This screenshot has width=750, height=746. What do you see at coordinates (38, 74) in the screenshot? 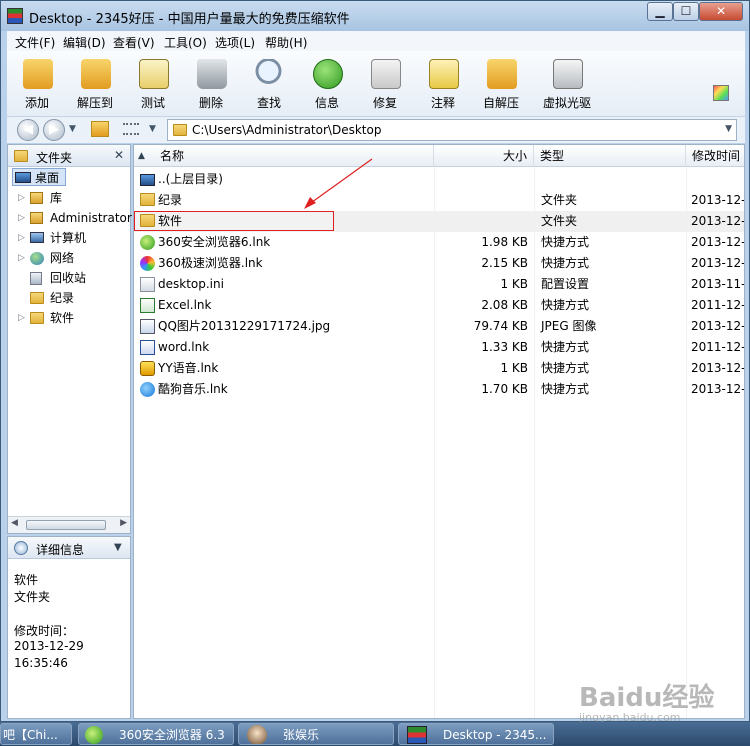
I see `add-icon` at bounding box center [38, 74].